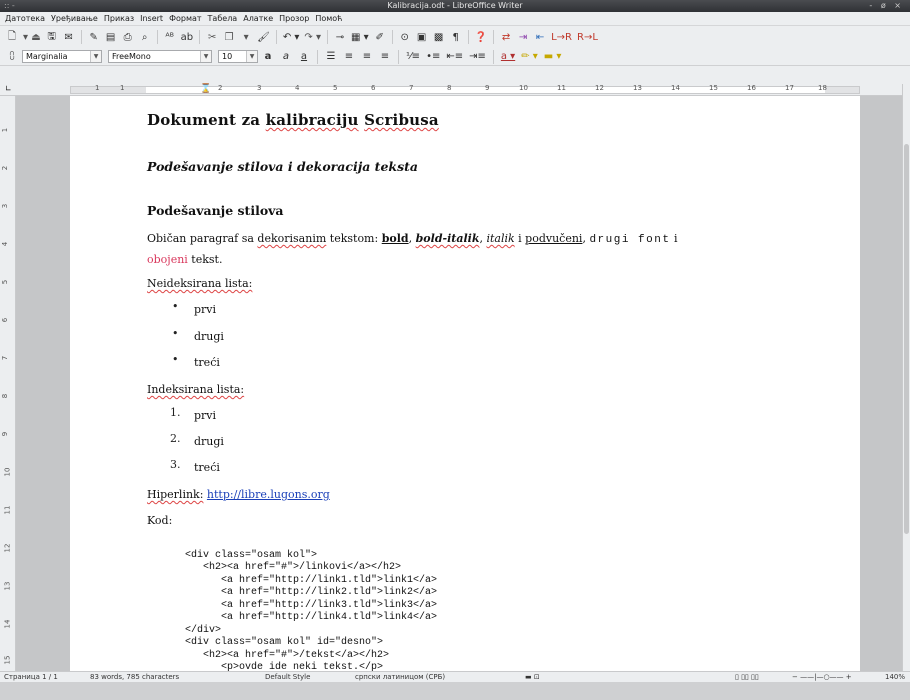  I want to click on styles-icon: ⩇, so click(12, 57).